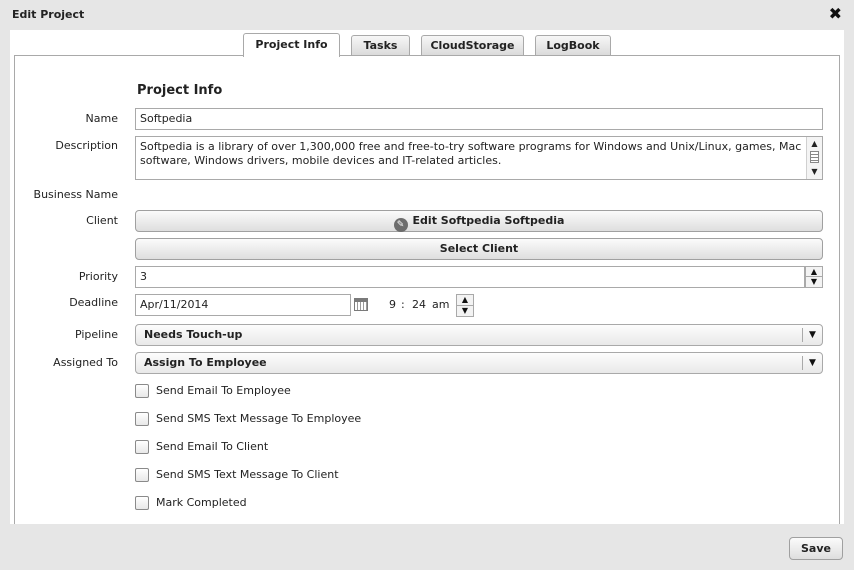  I want to click on deadline-time-stepper: ▲ ▼, so click(465, 305).